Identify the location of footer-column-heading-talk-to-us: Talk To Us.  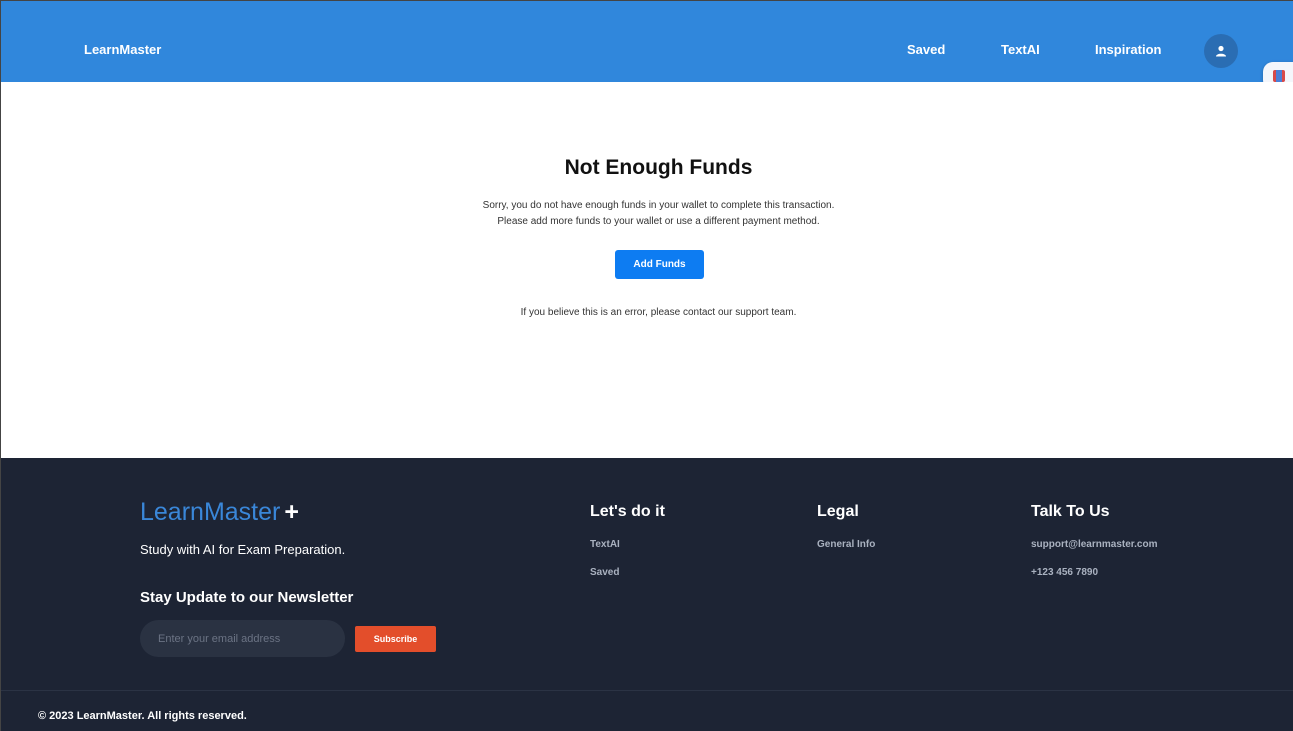
(1070, 511).